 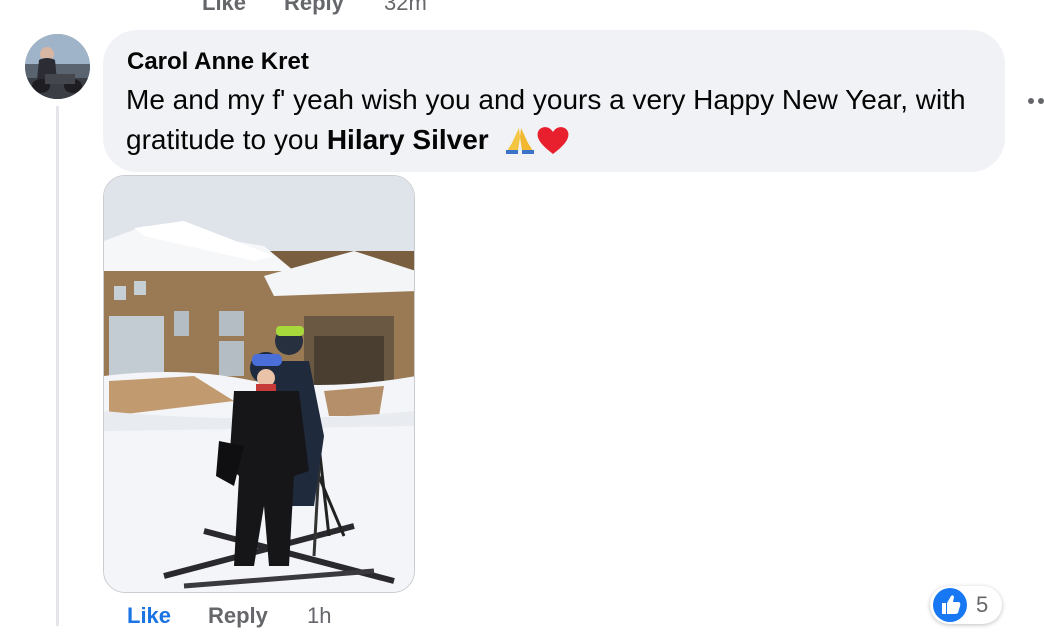 What do you see at coordinates (319, 616) in the screenshot?
I see `comment-timestamp: 1h` at bounding box center [319, 616].